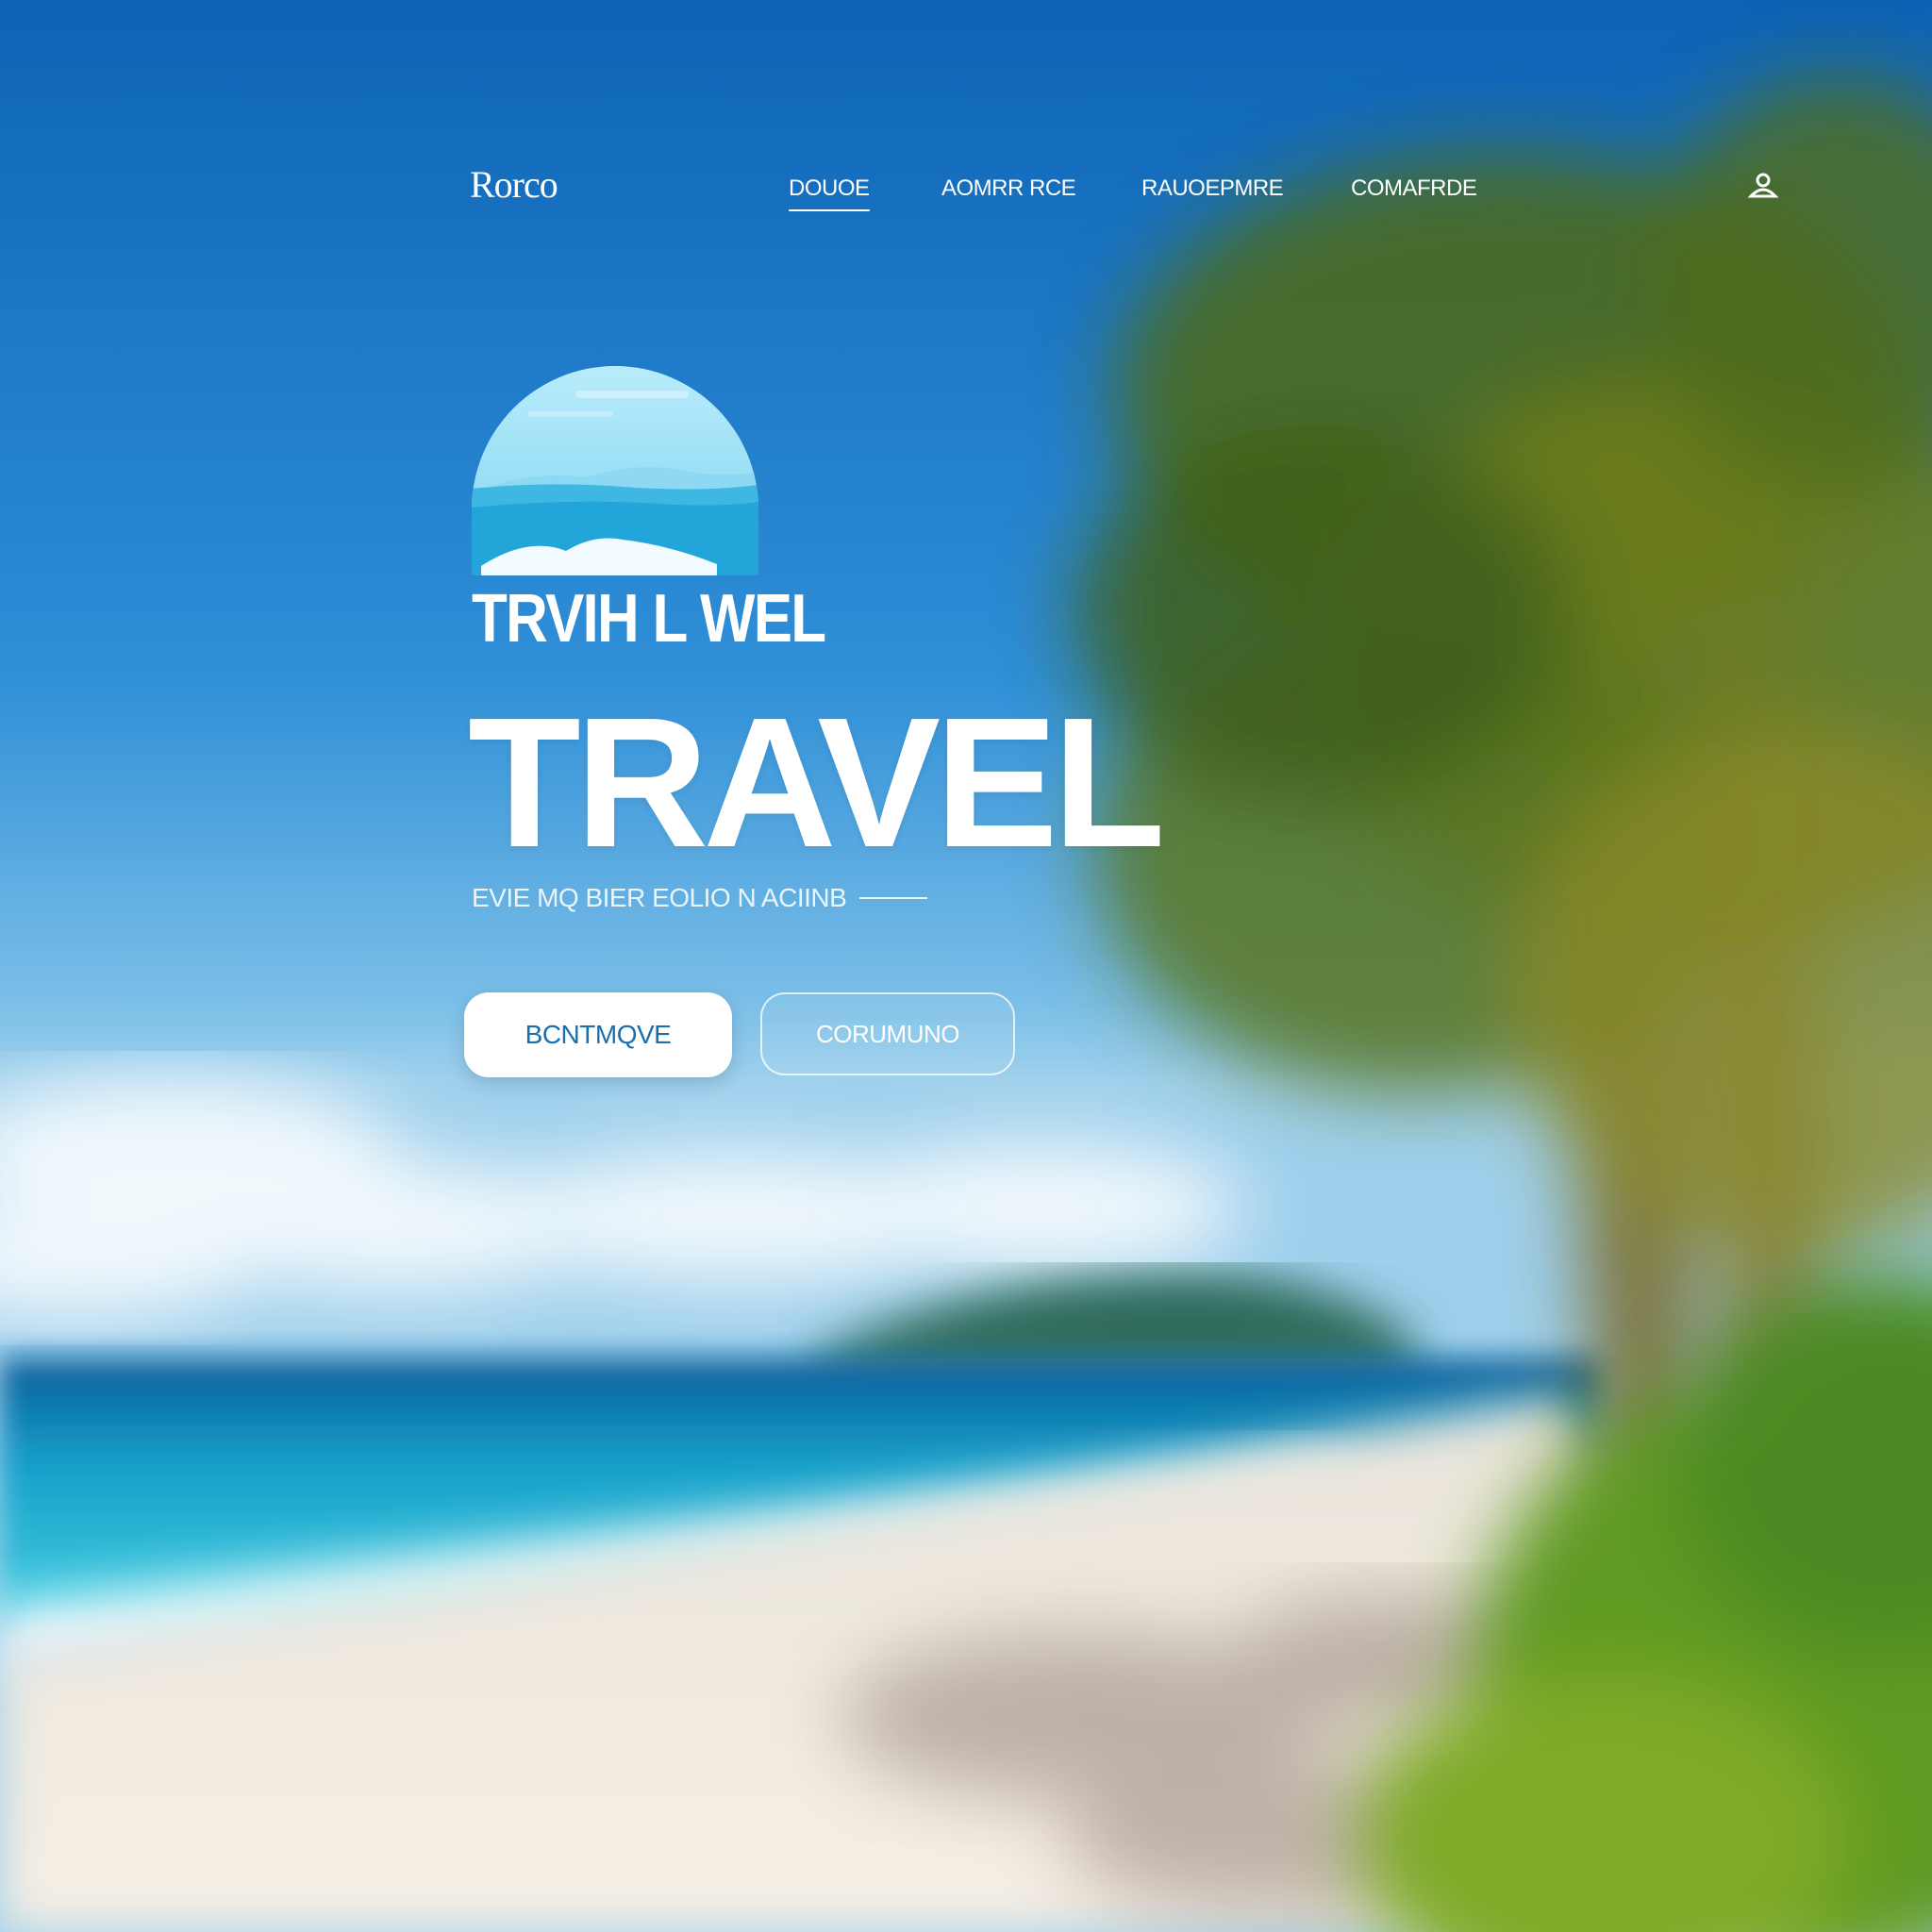 The width and height of the screenshot is (1932, 1932). What do you see at coordinates (829, 193) in the screenshot?
I see `nav-item-1: DOUOE` at bounding box center [829, 193].